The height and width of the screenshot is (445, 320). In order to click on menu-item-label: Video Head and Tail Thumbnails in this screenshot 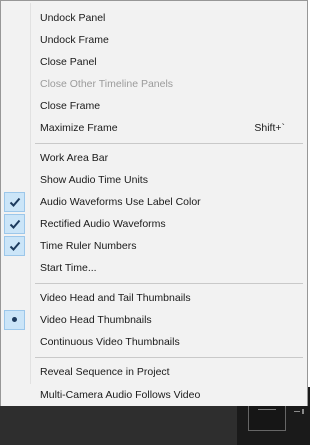, I will do `click(115, 298)`.